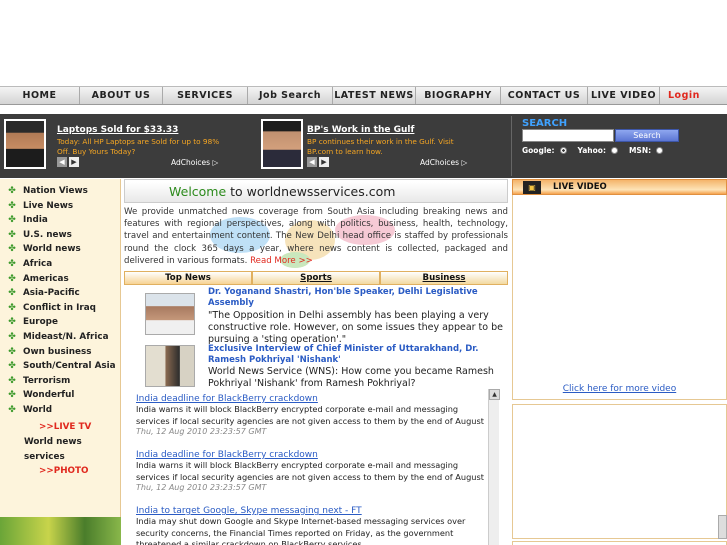 The image size is (727, 545). I want to click on nav-biography: BIOGRAPHY, so click(458, 95).